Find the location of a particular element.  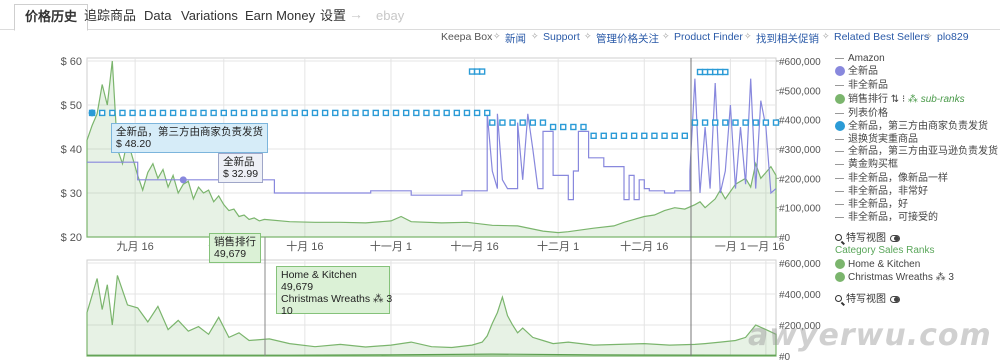

y-left-tick-label: $ 40 is located at coordinates (71, 150).